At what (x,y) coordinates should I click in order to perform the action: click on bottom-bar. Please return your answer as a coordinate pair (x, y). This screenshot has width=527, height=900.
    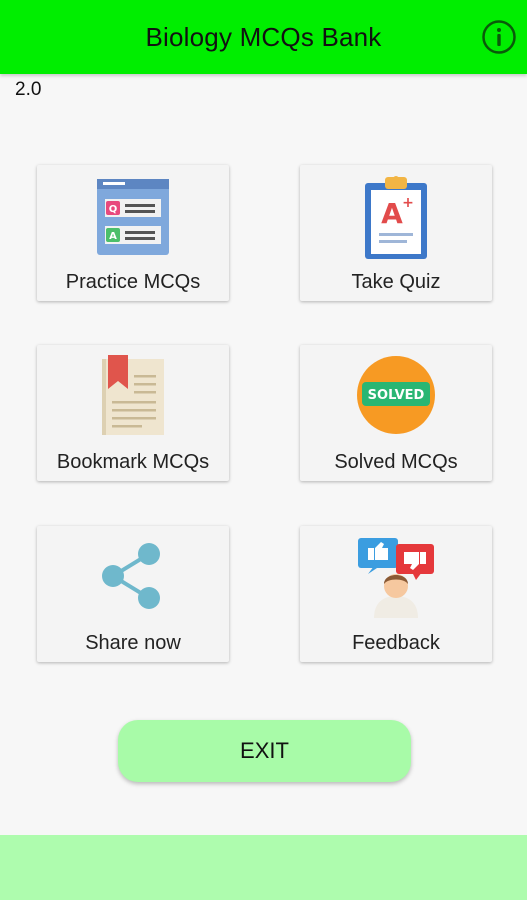
    Looking at the image, I should click on (263, 867).